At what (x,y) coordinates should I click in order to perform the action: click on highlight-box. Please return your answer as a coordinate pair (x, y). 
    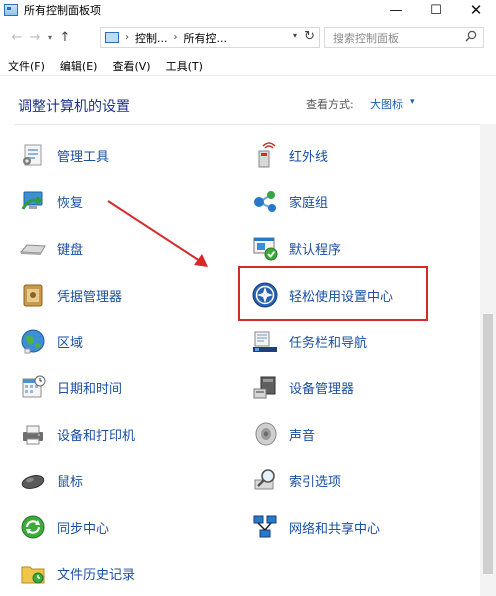
    Looking at the image, I should click on (333, 293).